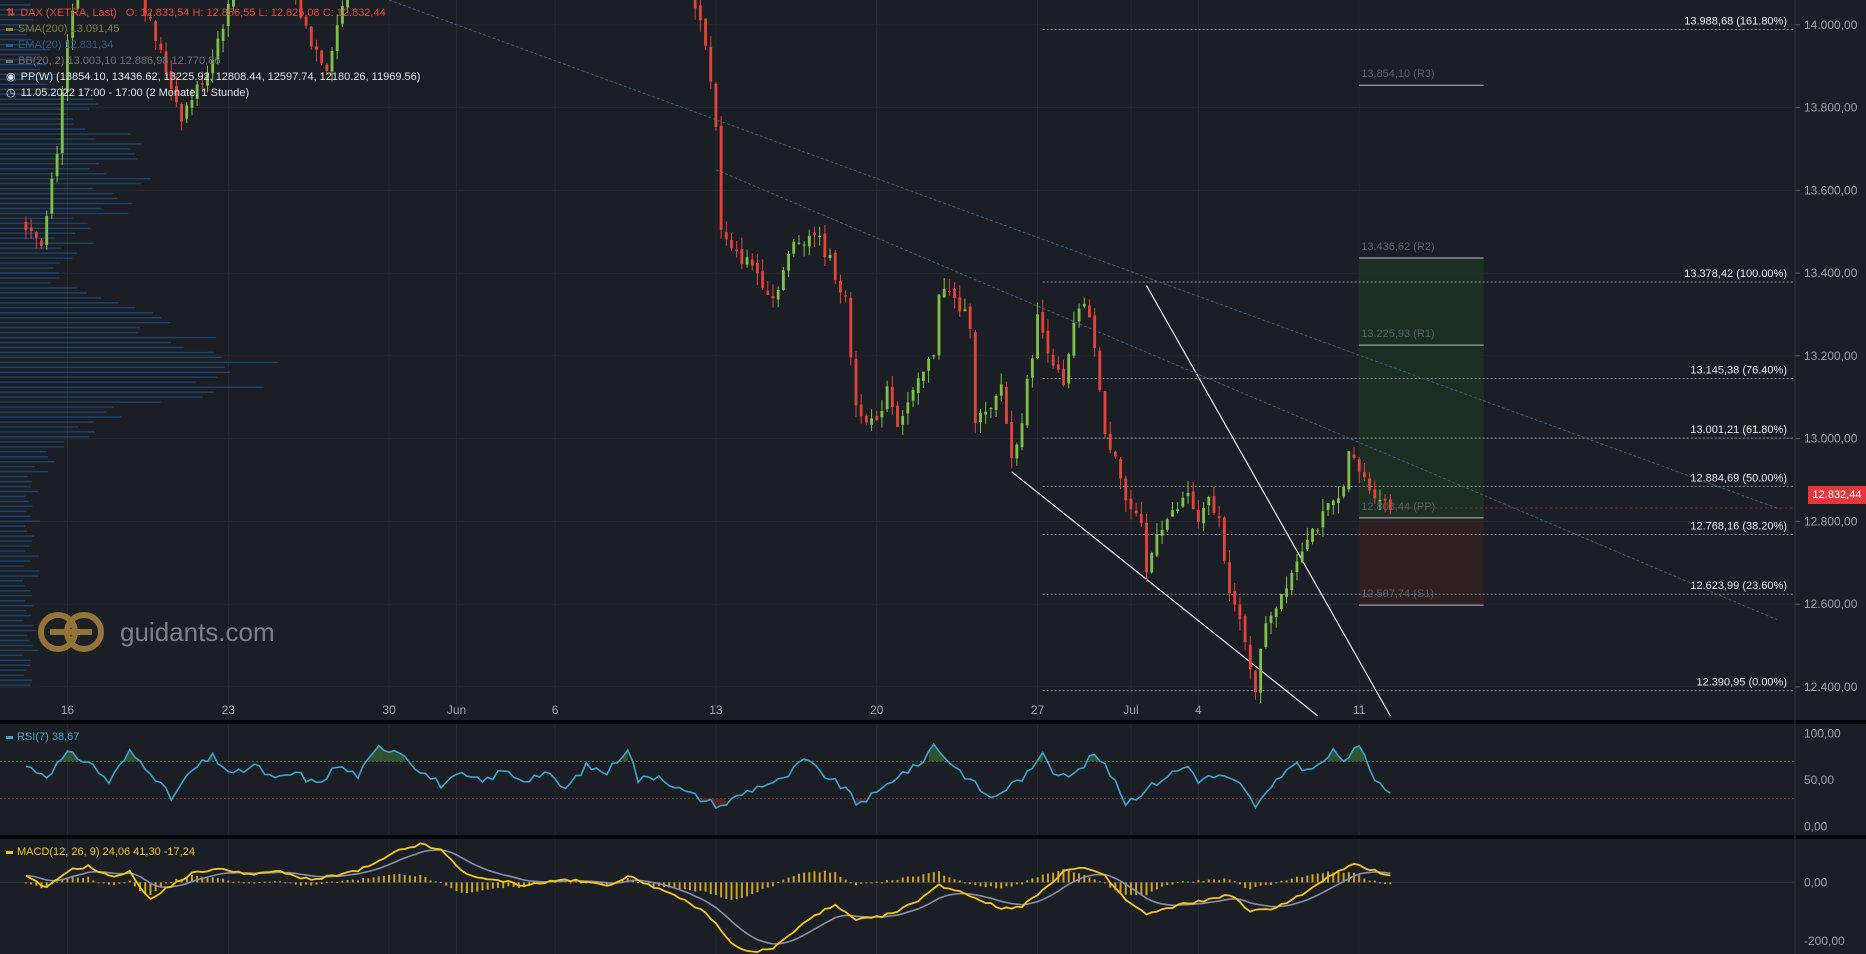  I want to click on last-price-tag: 12.832,44, so click(1837, 495).